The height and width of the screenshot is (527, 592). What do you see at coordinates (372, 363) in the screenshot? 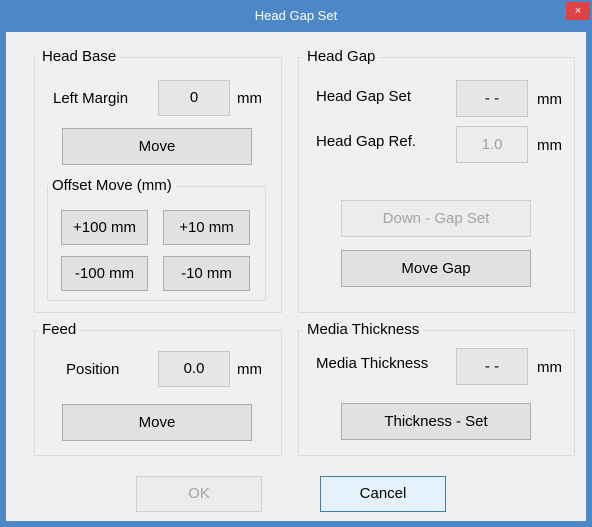
I see `media-thickness-label: Media Thickness` at bounding box center [372, 363].